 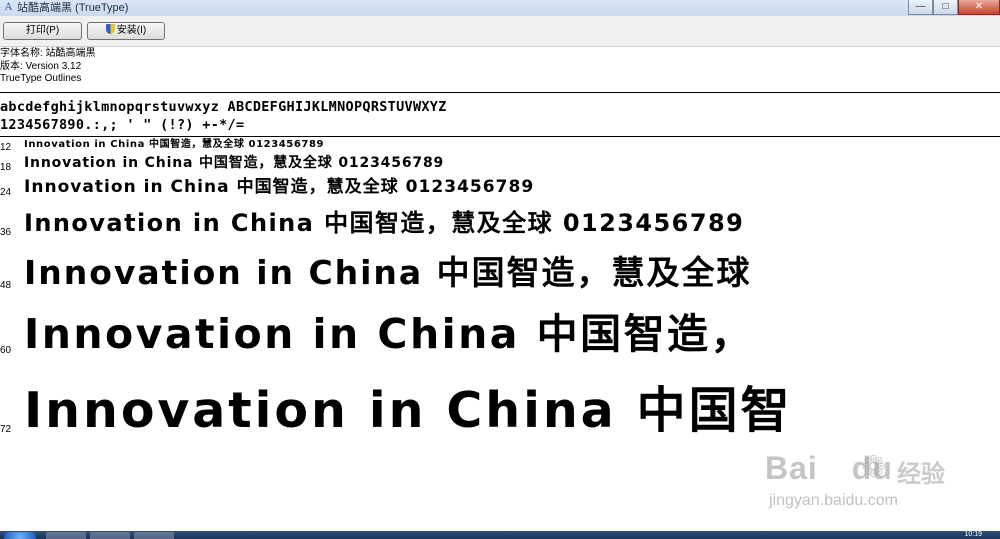 I want to click on window-controls: — □ ✕, so click(x=954, y=8).